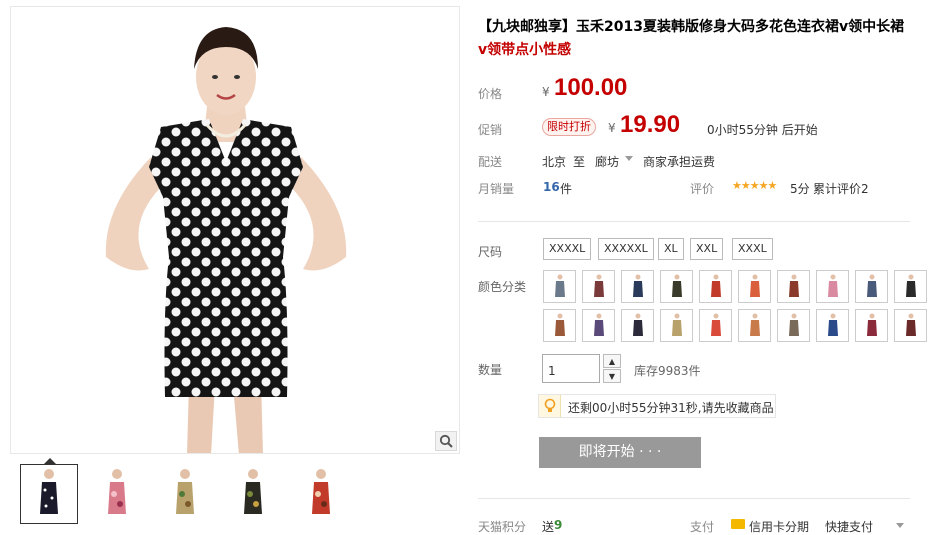  I want to click on thumbnail-selected-arrow, so click(50, 461).